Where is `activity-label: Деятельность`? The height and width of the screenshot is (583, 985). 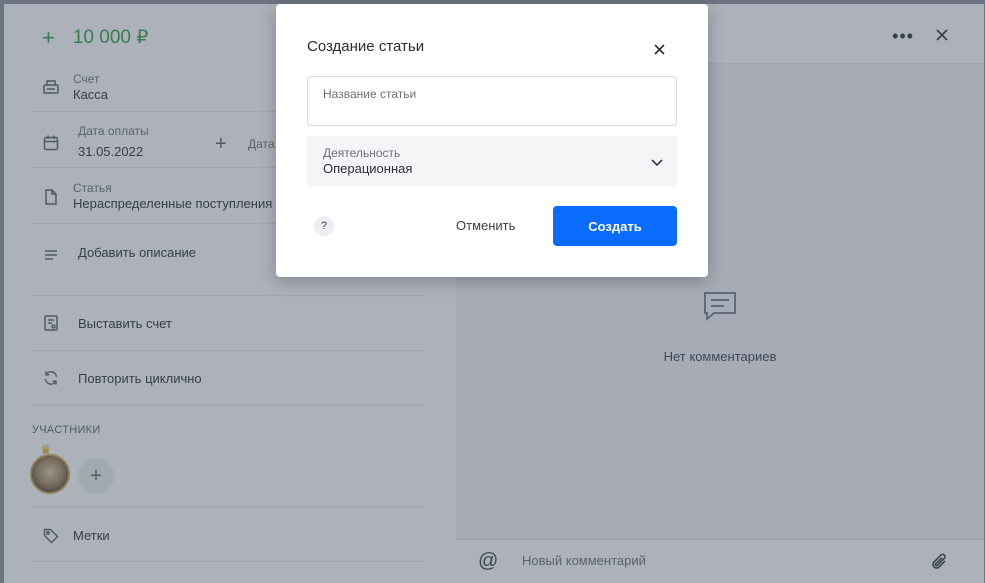 activity-label: Деятельность is located at coordinates (362, 153).